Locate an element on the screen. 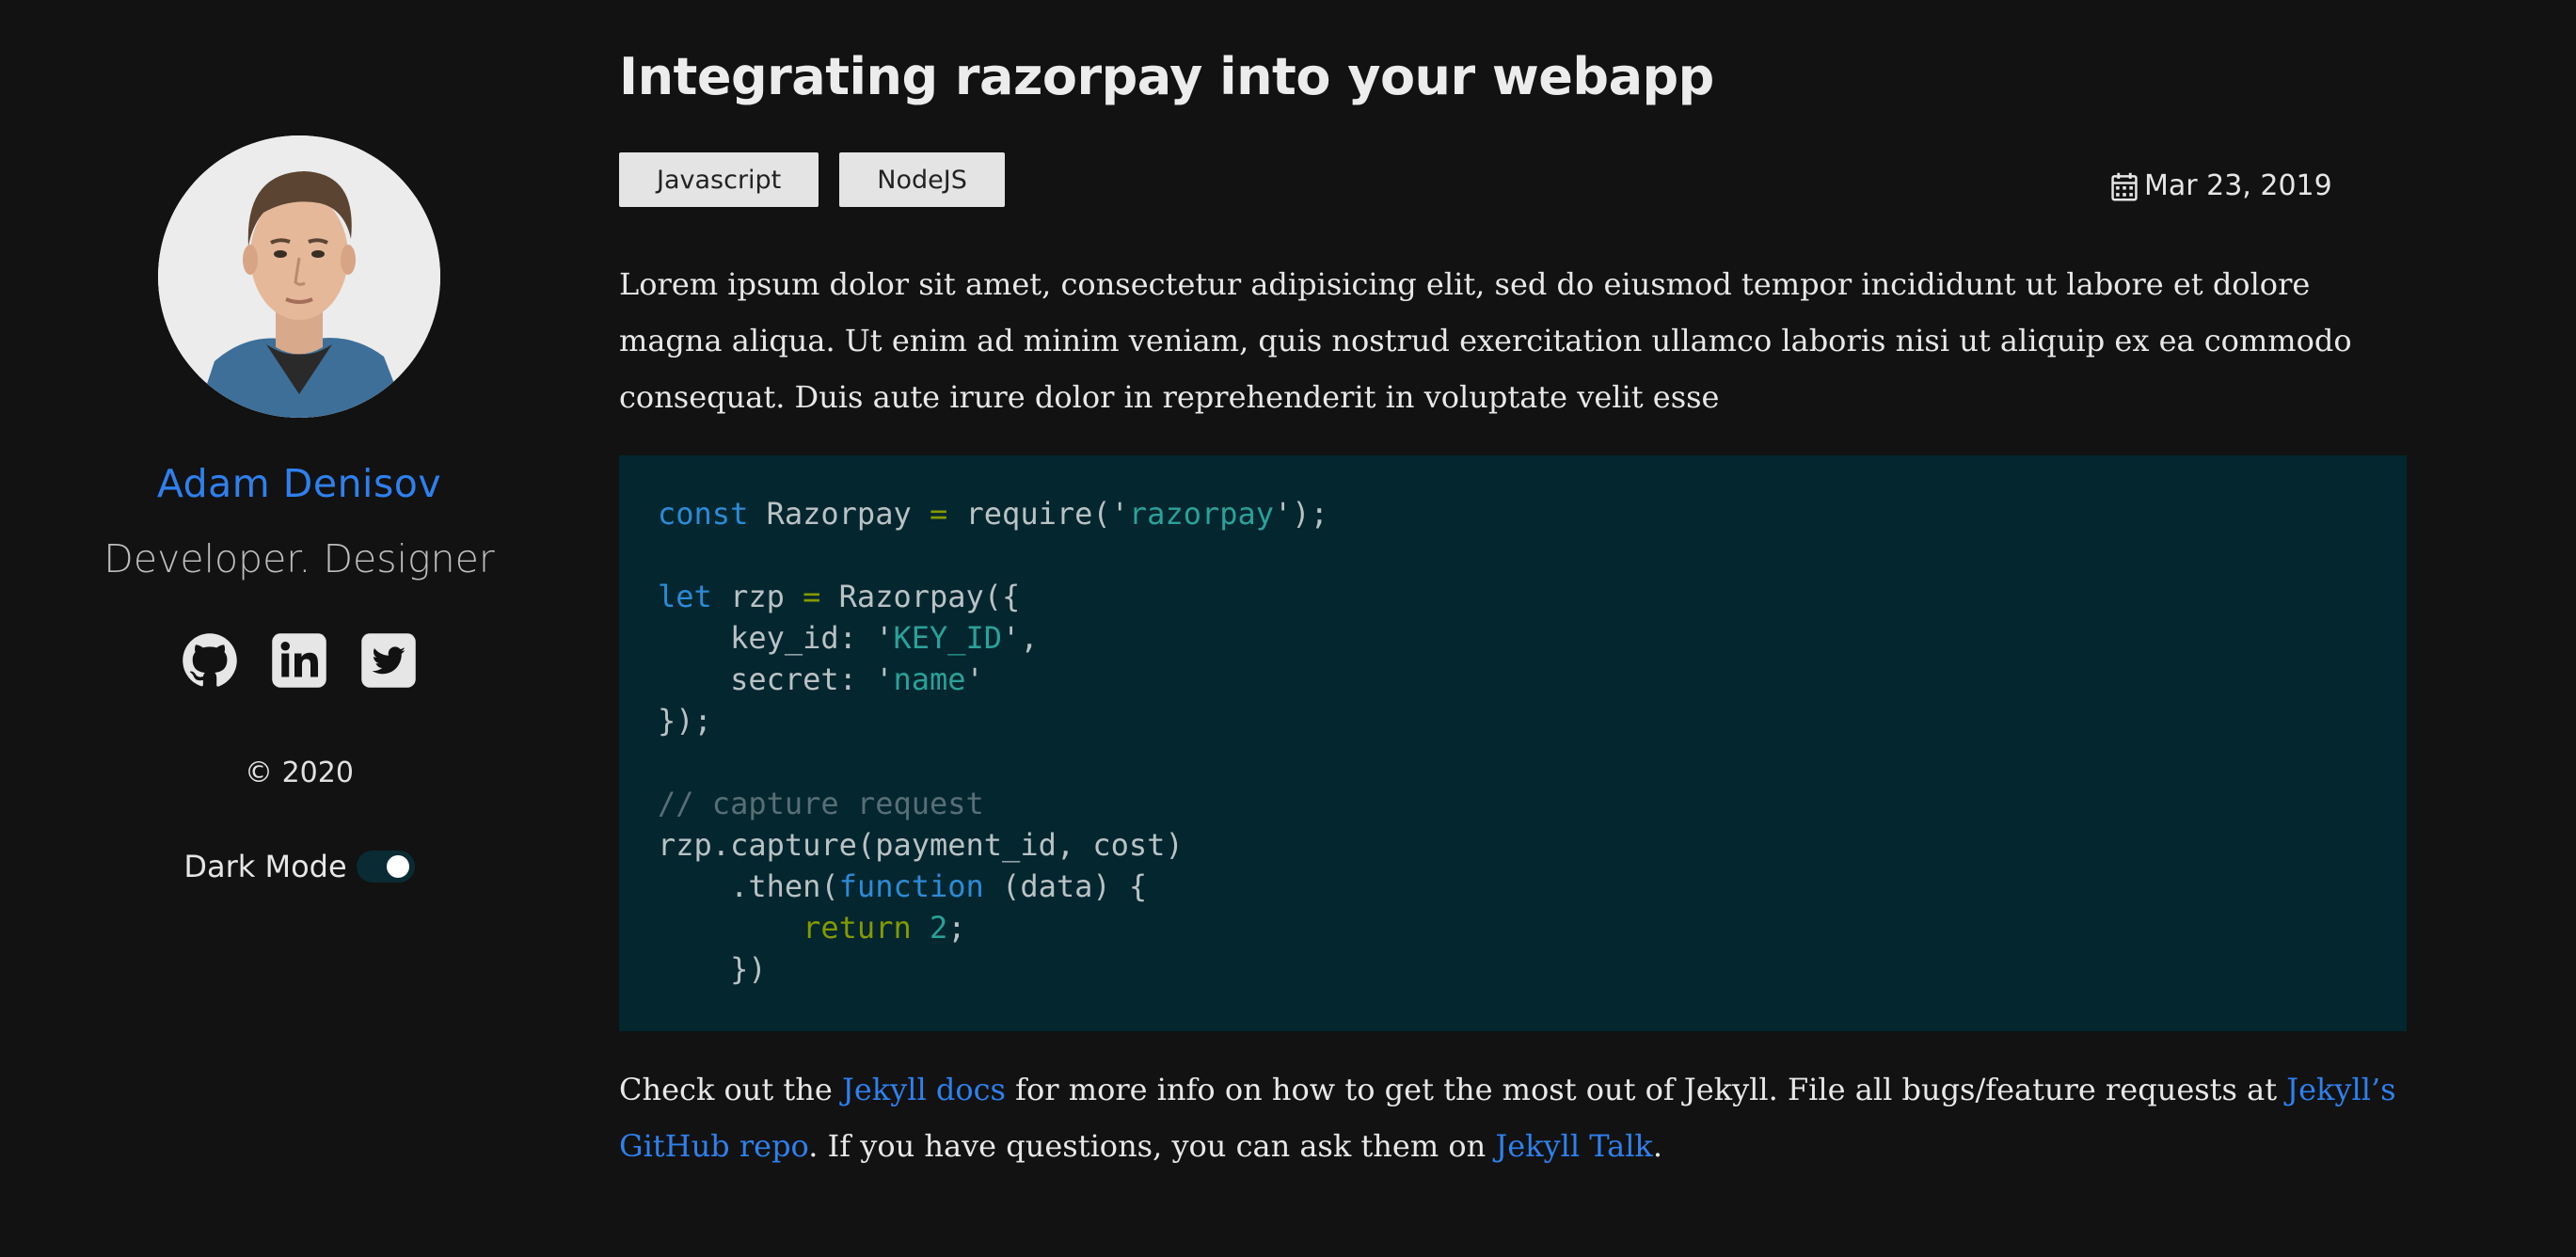  twitter-icon is located at coordinates (389, 661).